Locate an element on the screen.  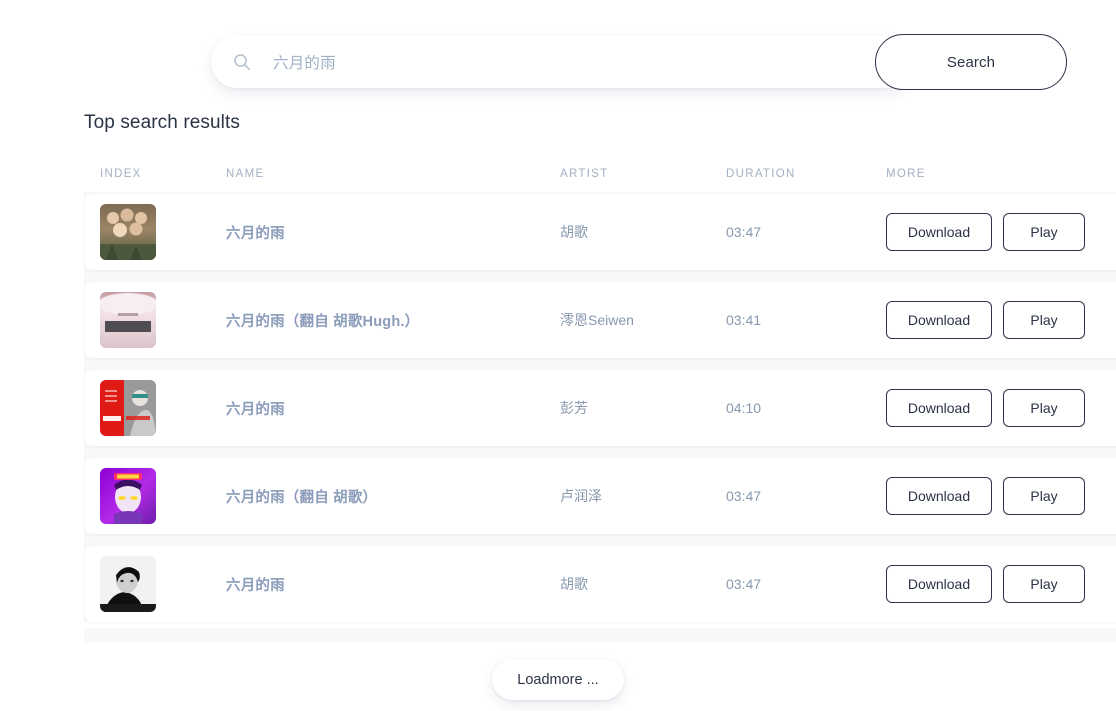
column-header-more: MORE is located at coordinates (906, 174).